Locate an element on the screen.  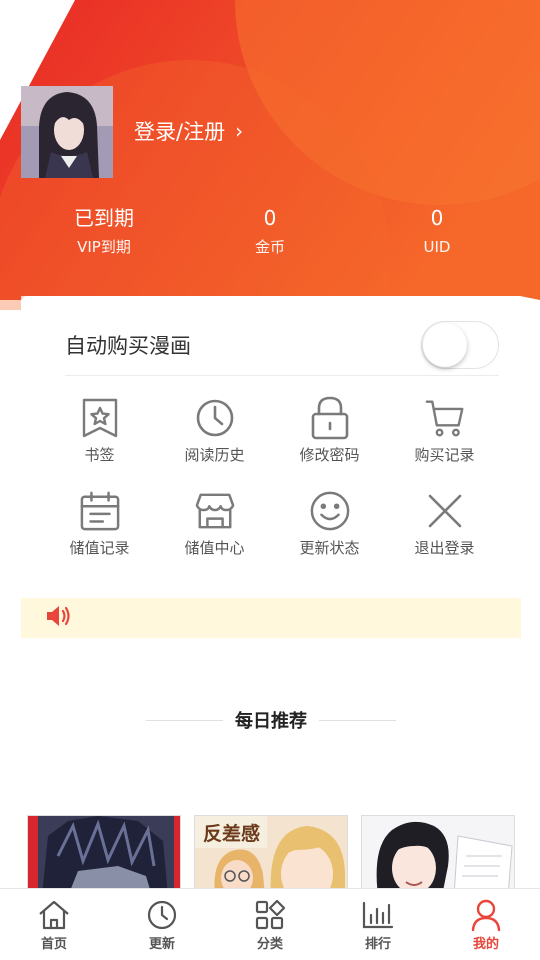
login-register-link: 登录/注册 › is located at coordinates (188, 131).